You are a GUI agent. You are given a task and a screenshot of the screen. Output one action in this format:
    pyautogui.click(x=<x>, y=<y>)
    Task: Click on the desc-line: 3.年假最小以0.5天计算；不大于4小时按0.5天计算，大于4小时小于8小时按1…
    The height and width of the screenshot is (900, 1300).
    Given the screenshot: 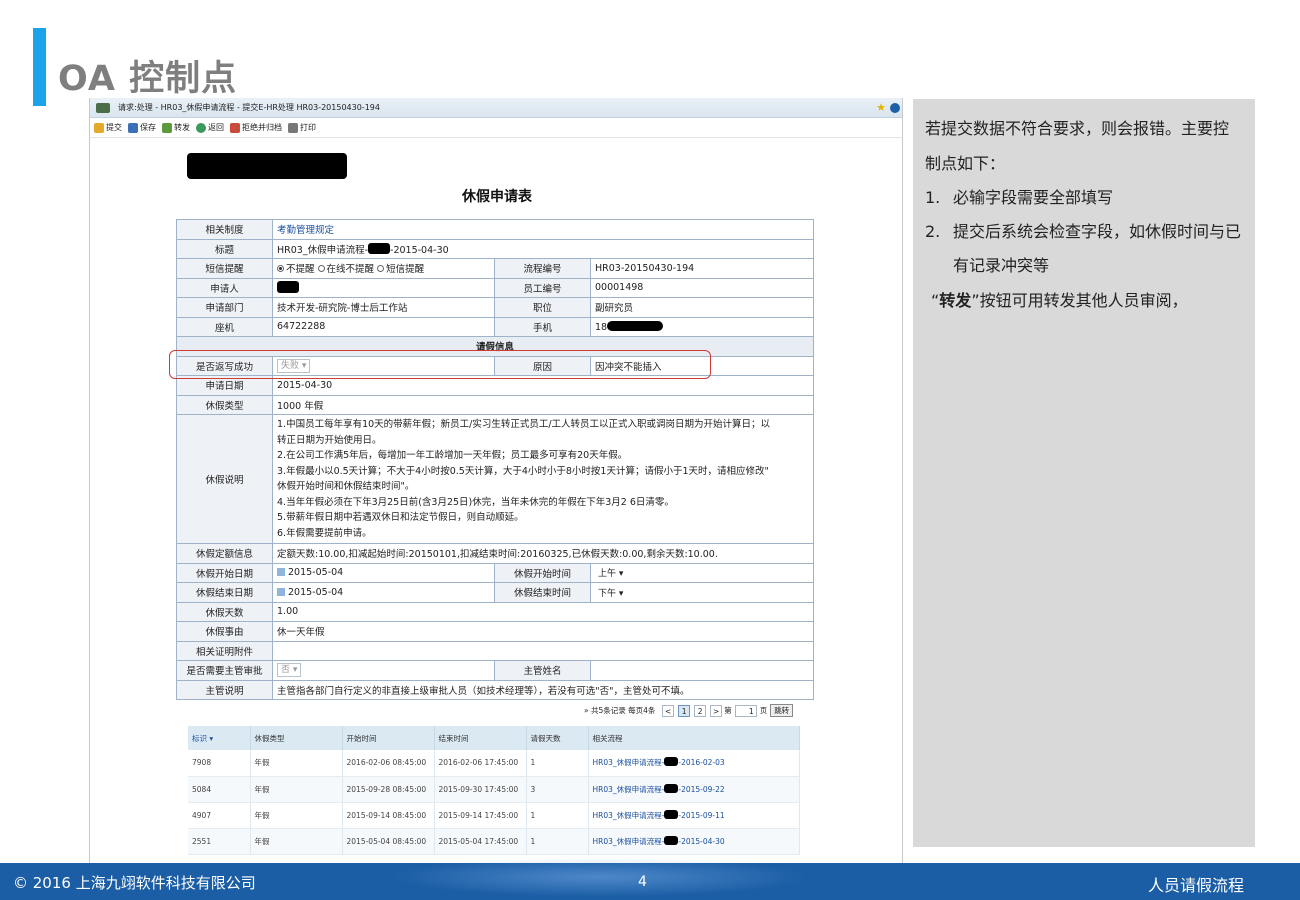 What is the action you would take?
    pyautogui.click(x=523, y=471)
    